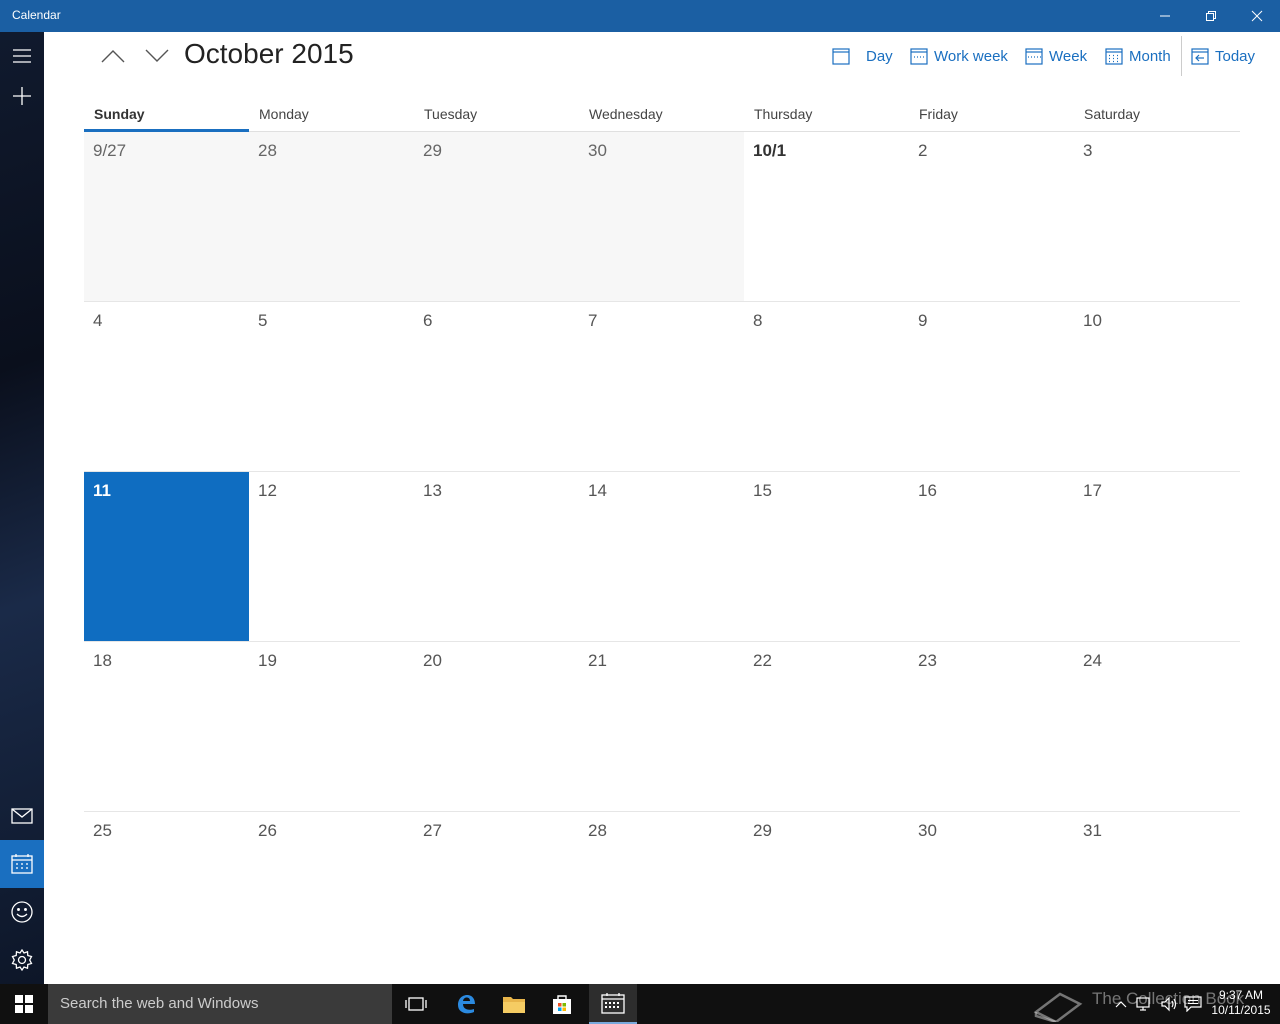 Image resolution: width=1280 pixels, height=1024 pixels. I want to click on network-button, so click(1145, 1004).